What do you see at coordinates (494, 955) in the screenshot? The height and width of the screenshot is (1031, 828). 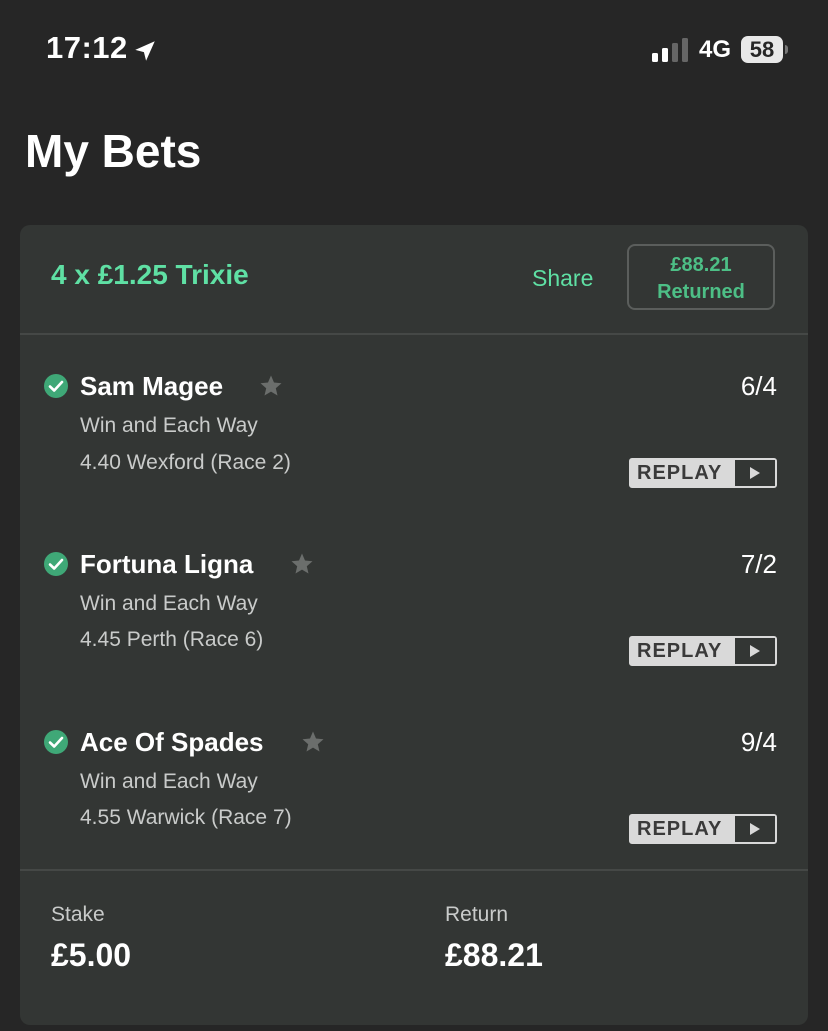 I see `return-value: £88.21` at bounding box center [494, 955].